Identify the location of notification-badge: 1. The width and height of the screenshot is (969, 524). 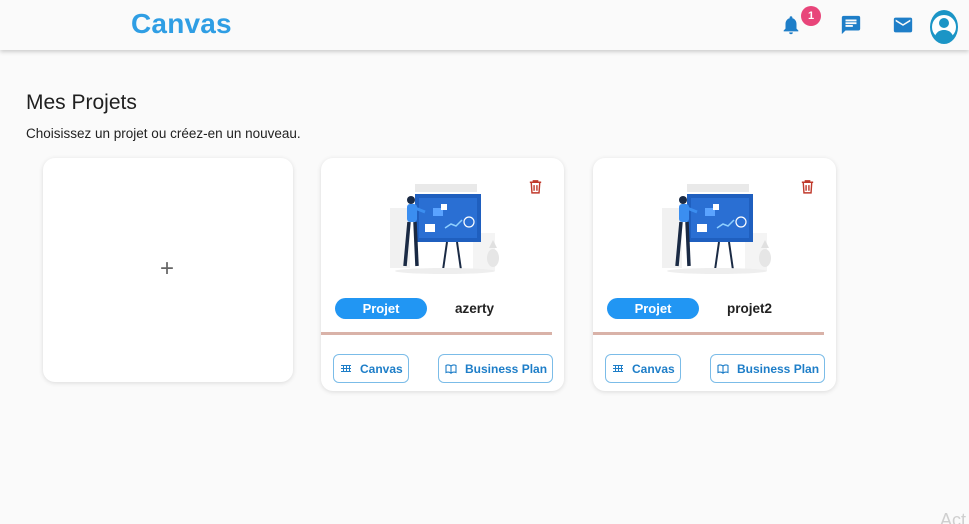
(811, 16).